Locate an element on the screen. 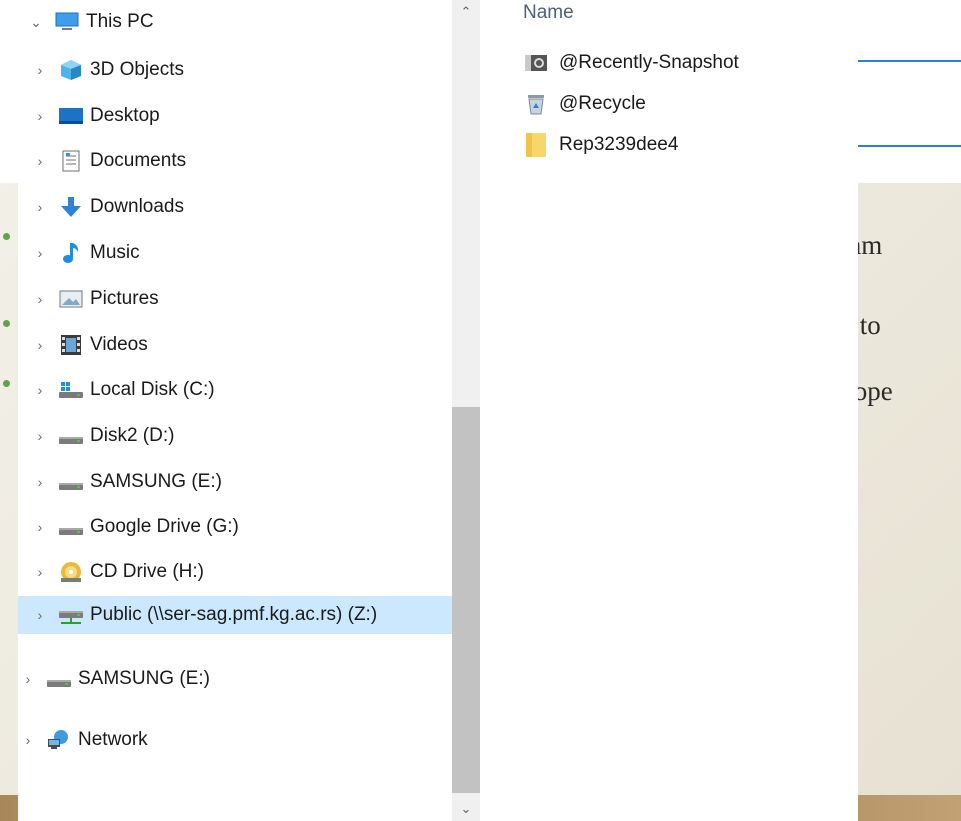  tree-item-local-disk-c: › Local Disk (C:) is located at coordinates (124, 390).